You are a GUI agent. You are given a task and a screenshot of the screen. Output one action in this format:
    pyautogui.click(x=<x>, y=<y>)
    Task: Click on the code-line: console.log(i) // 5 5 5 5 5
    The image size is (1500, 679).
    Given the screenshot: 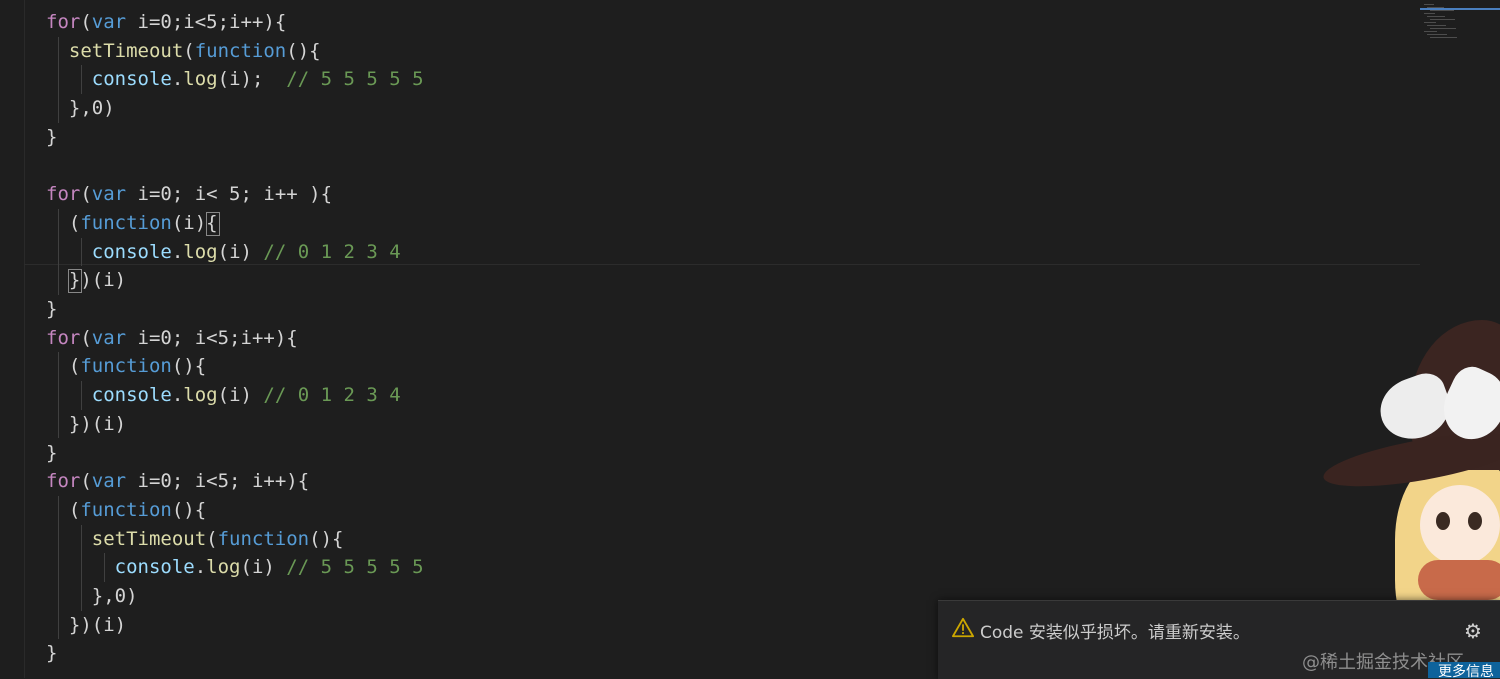 What is the action you would take?
    pyautogui.click(x=235, y=567)
    